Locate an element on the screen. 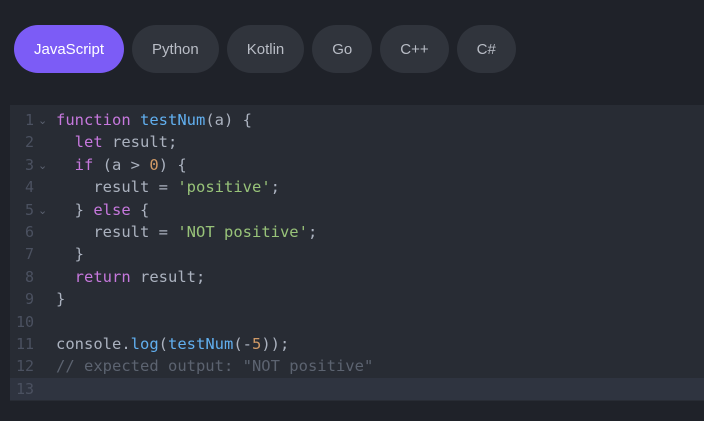 This screenshot has height=421, width=704. tab-csharp: C# is located at coordinates (486, 49).